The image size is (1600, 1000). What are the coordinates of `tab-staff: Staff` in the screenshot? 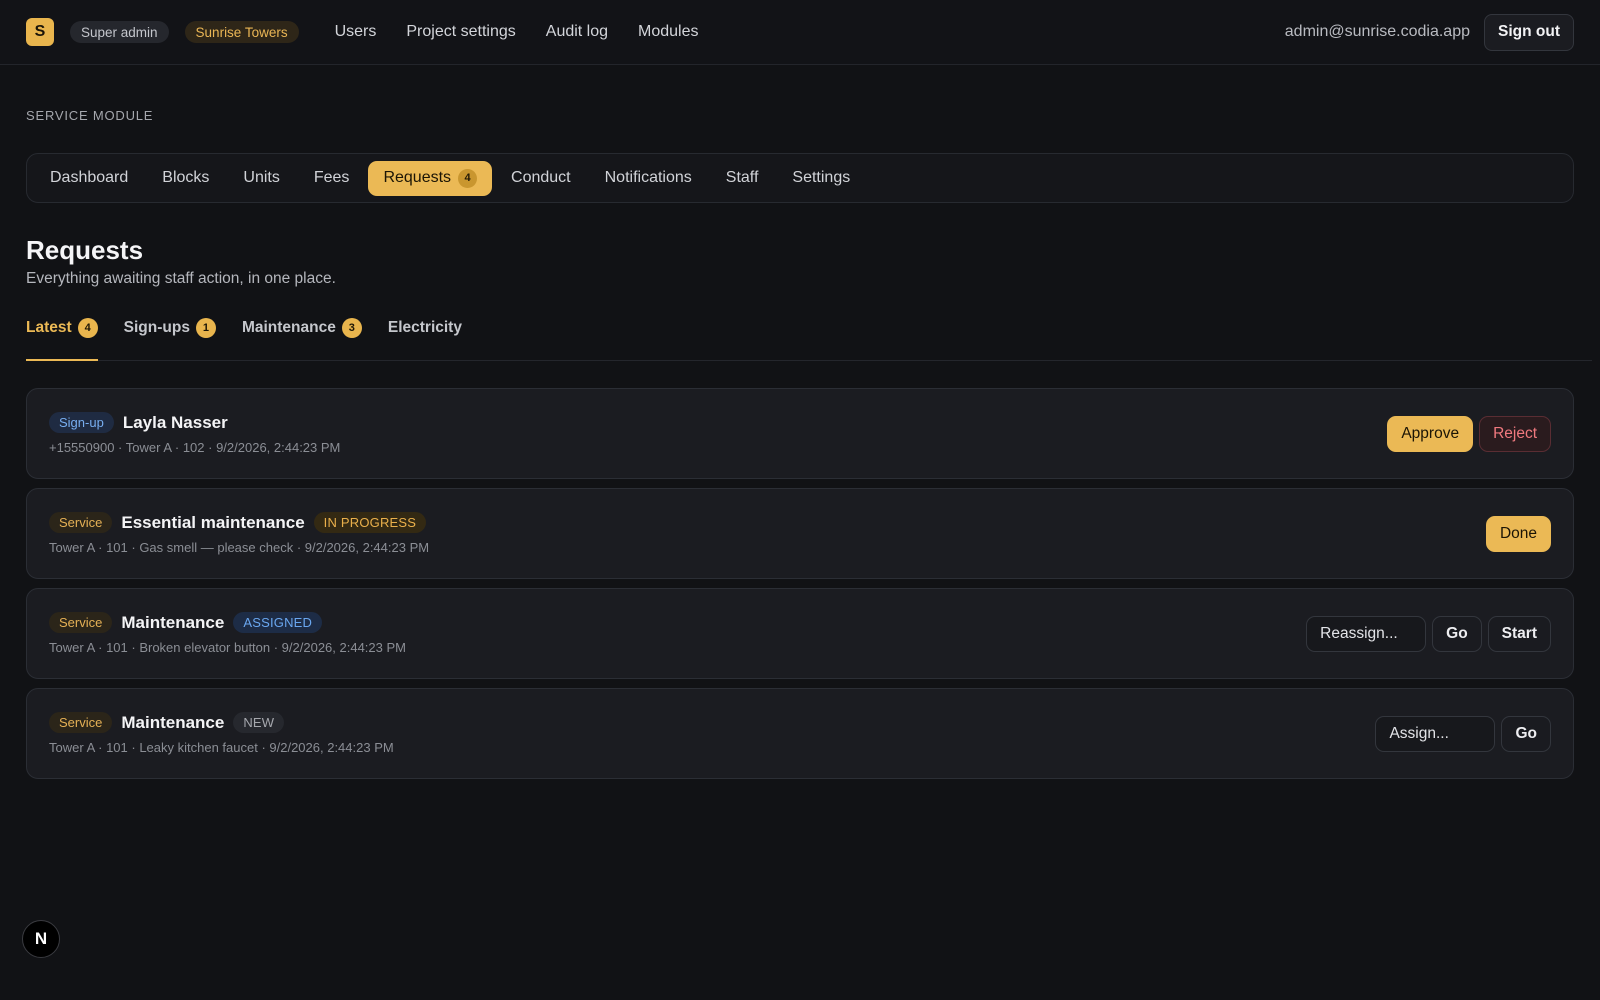 It's located at (742, 178).